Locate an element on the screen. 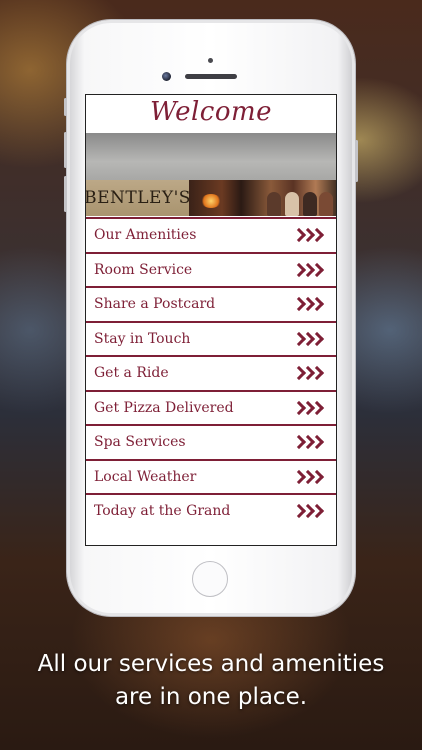  restaurant-photo is located at coordinates (262, 198).